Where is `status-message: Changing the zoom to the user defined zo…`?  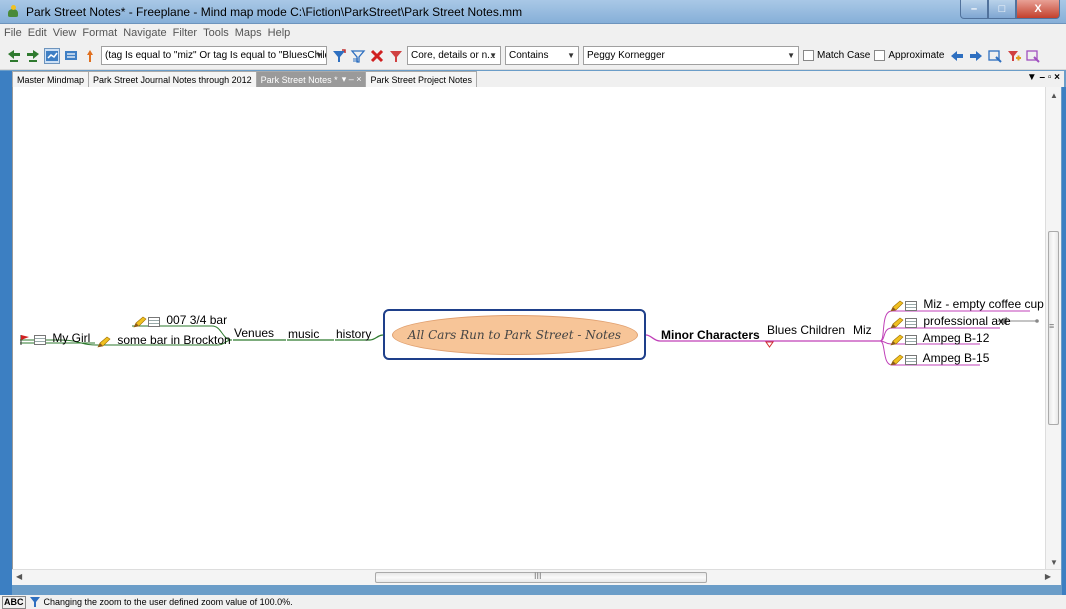
status-message: Changing the zoom to the user defined zo… is located at coordinates (168, 602).